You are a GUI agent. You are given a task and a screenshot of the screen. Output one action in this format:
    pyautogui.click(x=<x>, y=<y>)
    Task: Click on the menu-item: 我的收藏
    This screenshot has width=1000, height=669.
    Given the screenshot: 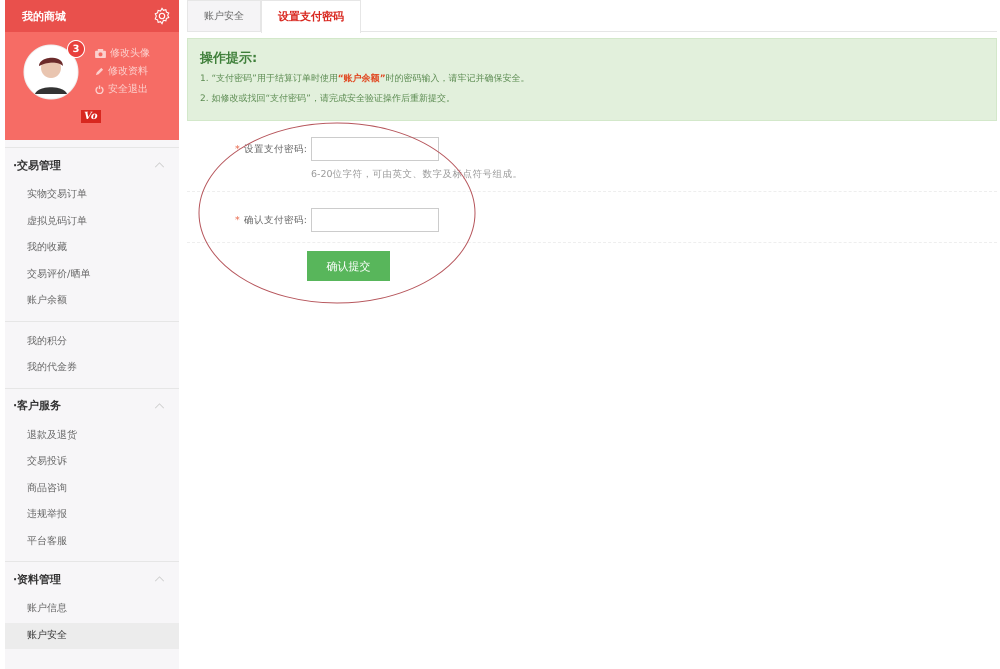 What is the action you would take?
    pyautogui.click(x=92, y=248)
    